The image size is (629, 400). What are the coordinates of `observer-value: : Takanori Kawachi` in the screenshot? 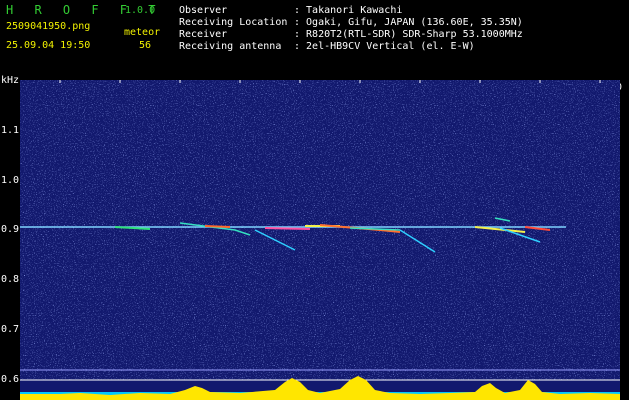 It's located at (348, 10).